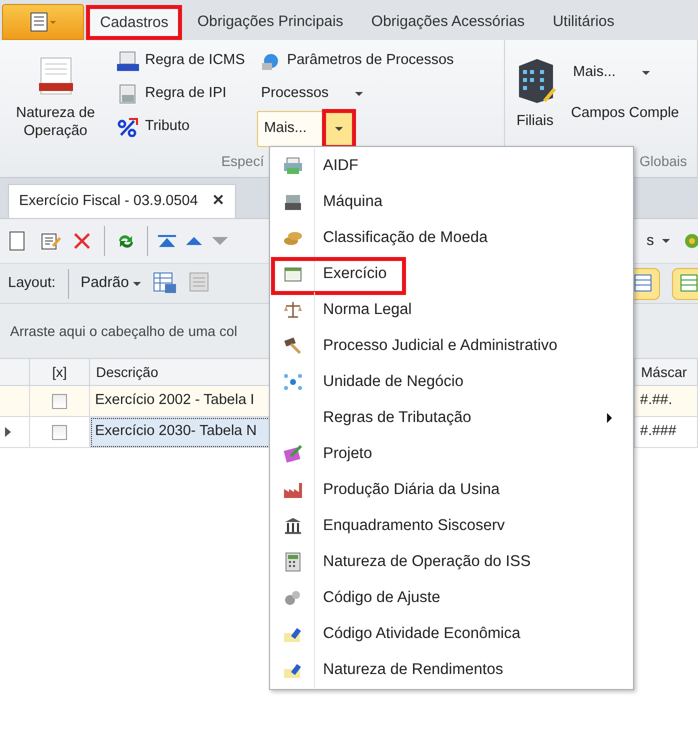 This screenshot has height=747, width=698. Describe the element at coordinates (292, 310) in the screenshot. I see `scales-icon` at that location.